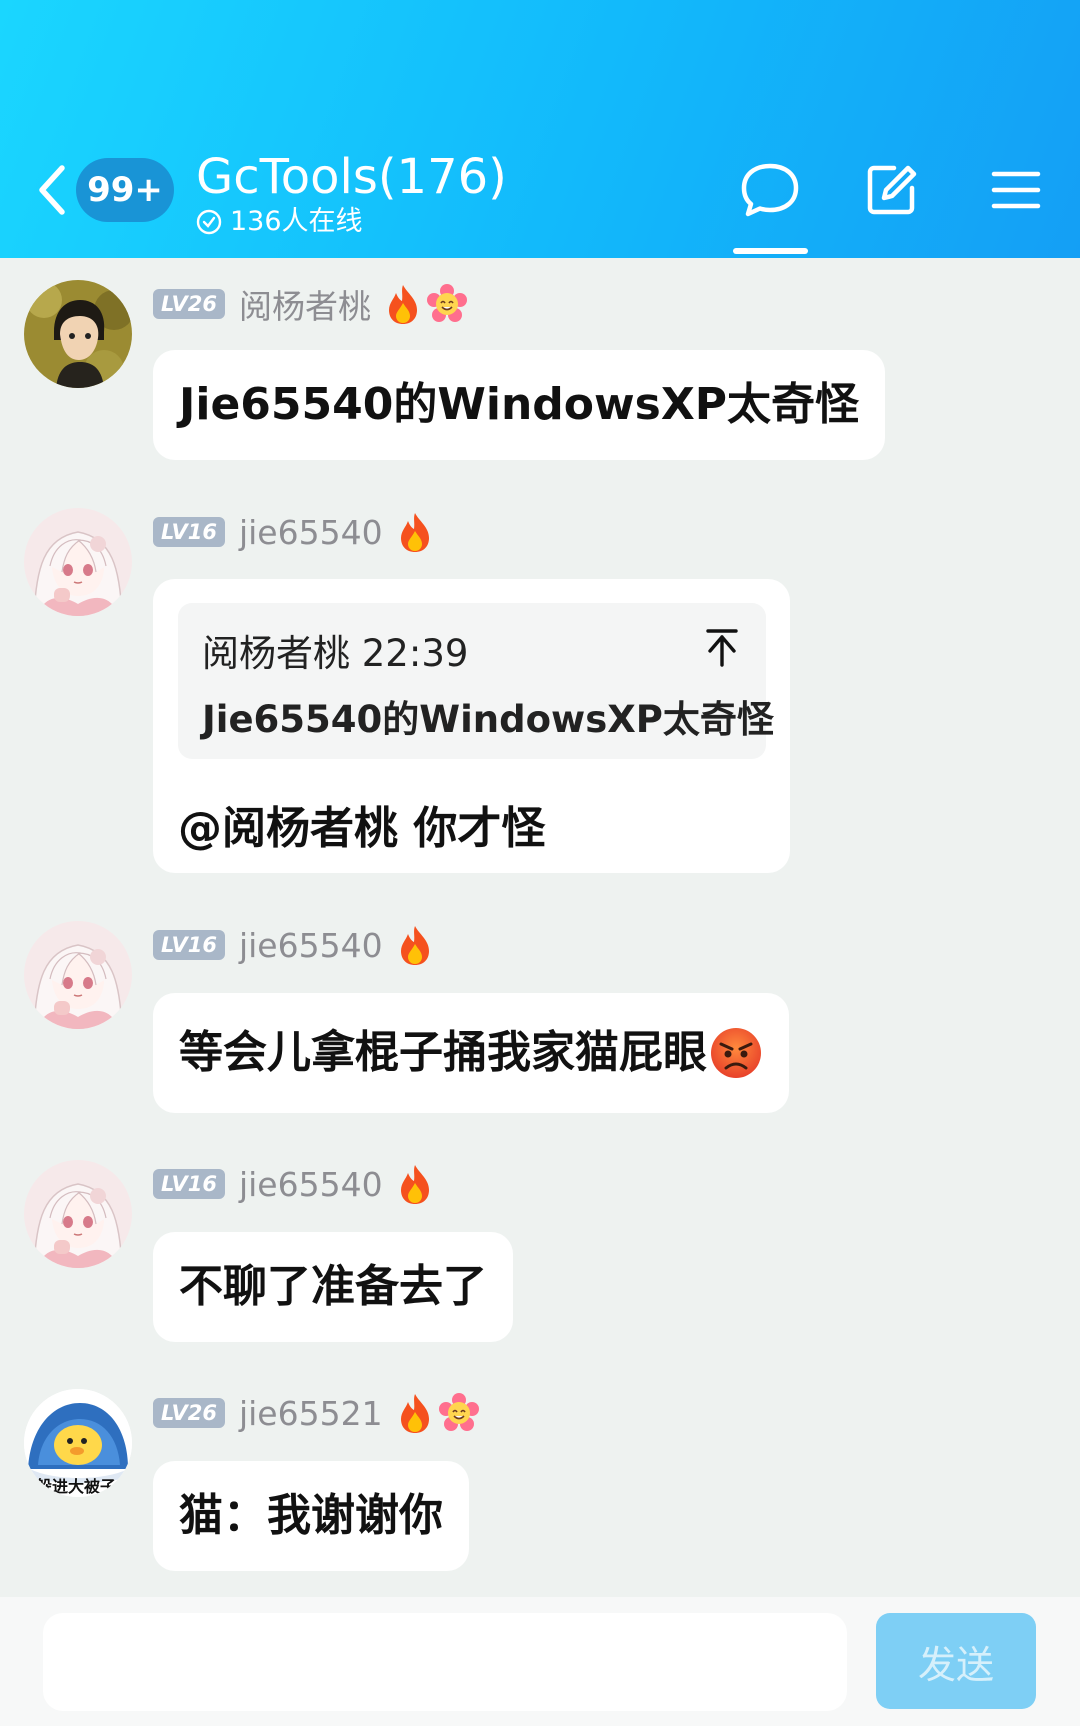 This screenshot has height=1726, width=1080. What do you see at coordinates (76, 1486) in the screenshot?
I see `avatar-caption: 躲进大被子` at bounding box center [76, 1486].